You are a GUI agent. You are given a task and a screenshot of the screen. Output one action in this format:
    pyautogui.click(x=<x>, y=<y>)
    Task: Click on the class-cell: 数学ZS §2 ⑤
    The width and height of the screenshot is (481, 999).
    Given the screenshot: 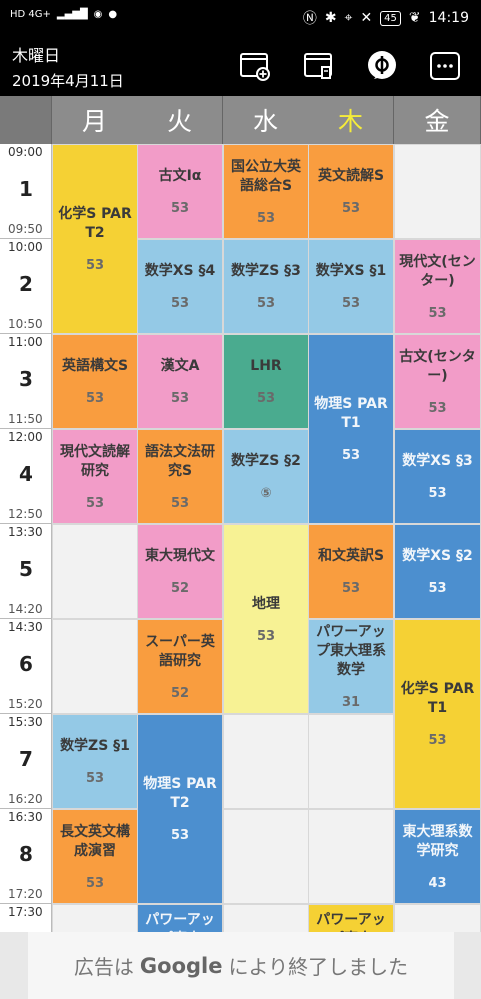 What is the action you would take?
    pyautogui.click(x=266, y=476)
    